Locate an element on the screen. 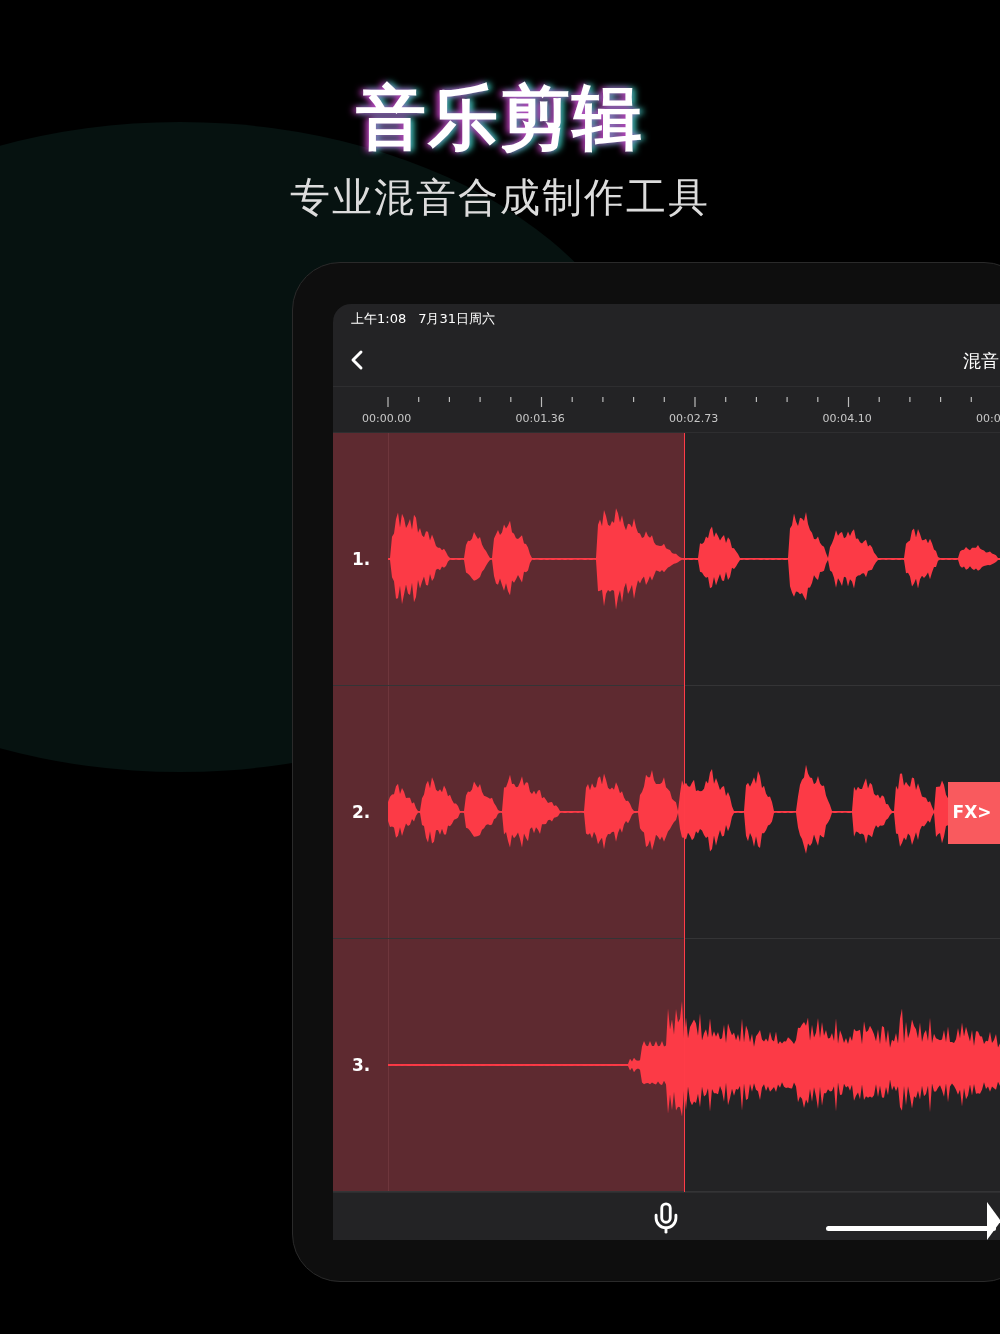 The image size is (1000, 1334). status-time: 上午1:08 is located at coordinates (379, 319).